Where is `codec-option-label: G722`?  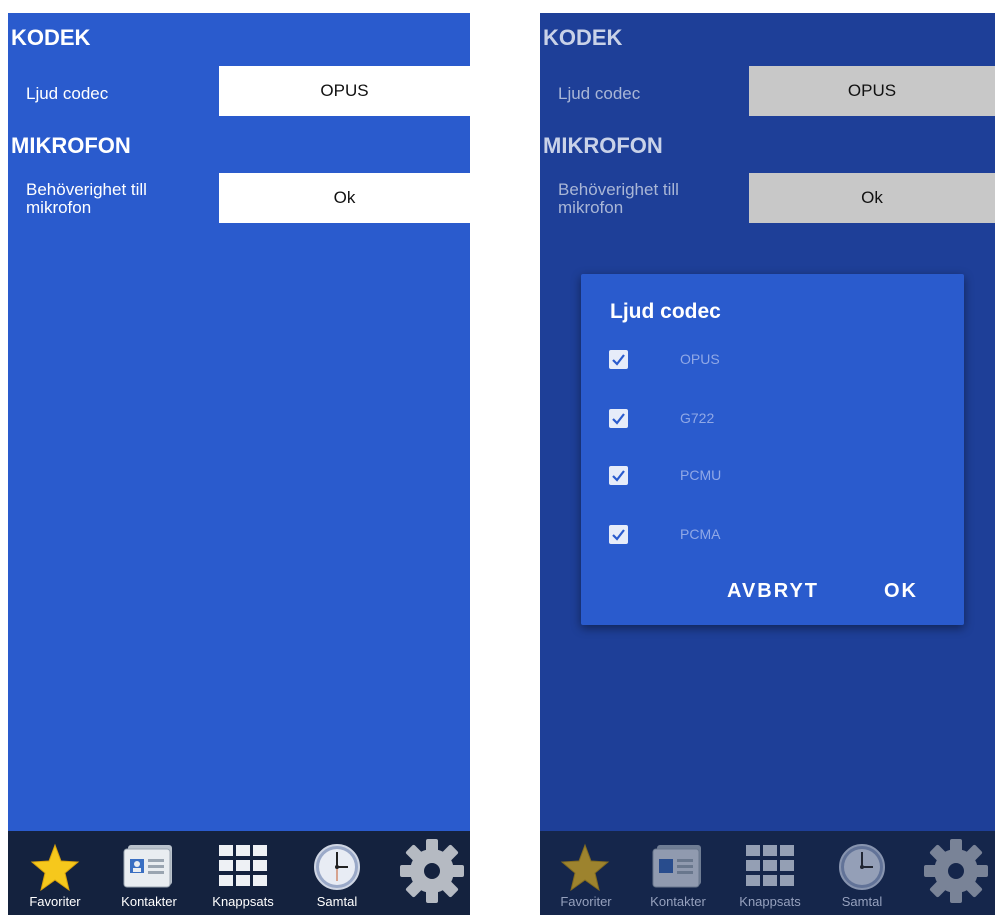 codec-option-label: G722 is located at coordinates (697, 418).